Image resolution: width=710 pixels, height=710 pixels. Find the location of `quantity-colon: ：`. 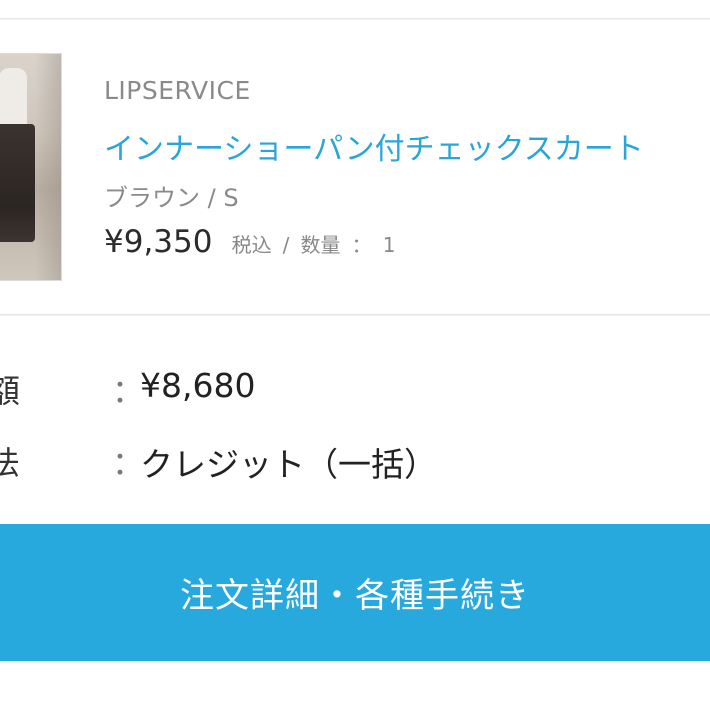

quantity-colon: ： is located at coordinates (361, 245).